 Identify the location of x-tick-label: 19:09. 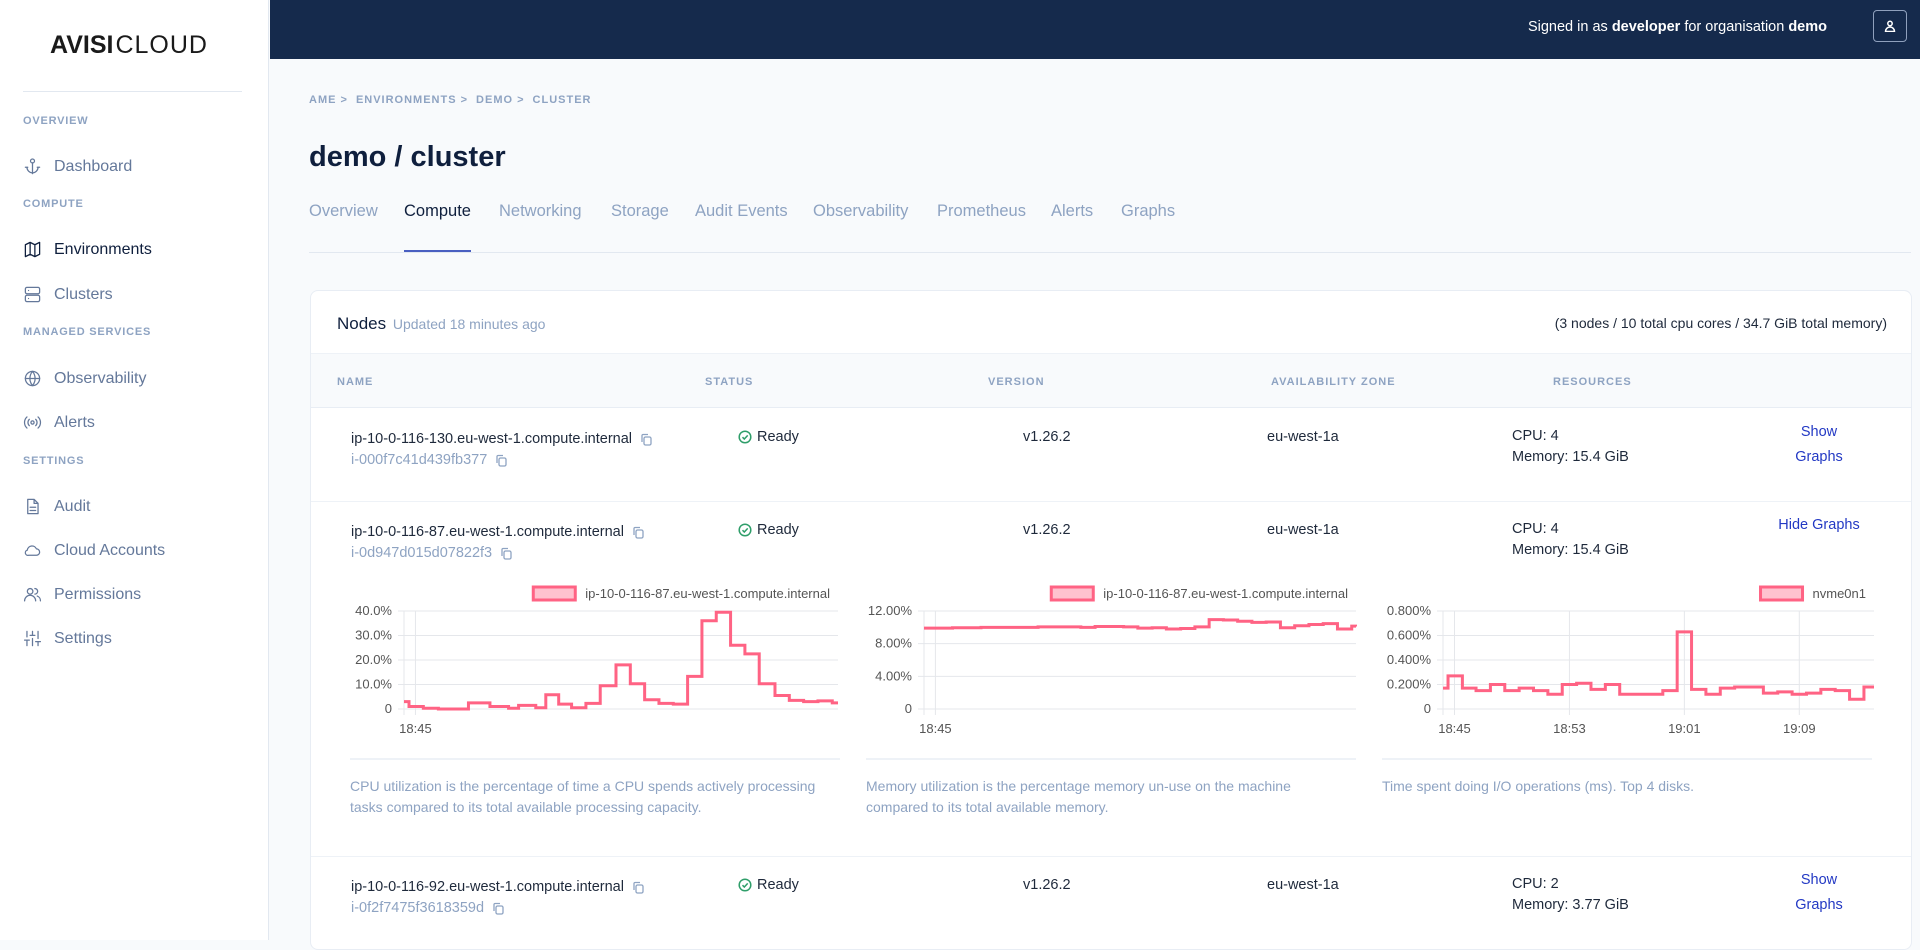
(1799, 728).